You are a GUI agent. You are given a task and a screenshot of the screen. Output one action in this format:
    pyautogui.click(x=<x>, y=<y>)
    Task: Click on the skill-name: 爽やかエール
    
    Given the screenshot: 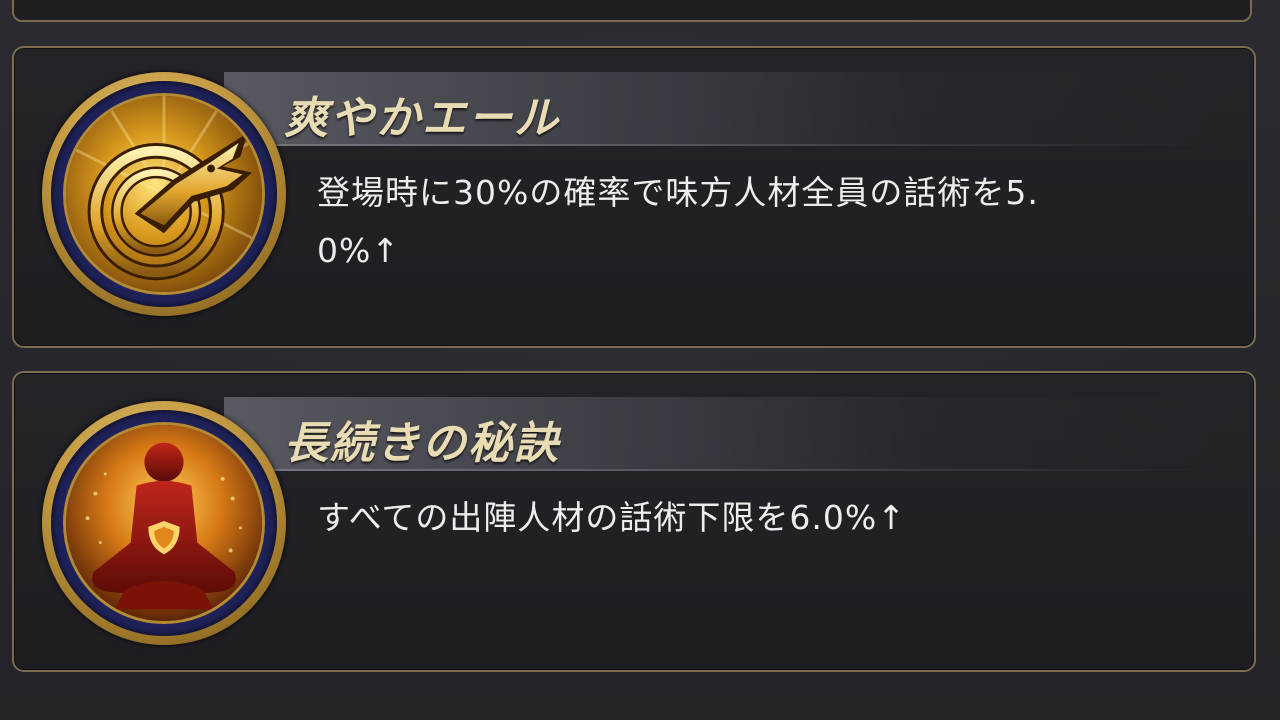 What is the action you would take?
    pyautogui.click(x=422, y=118)
    